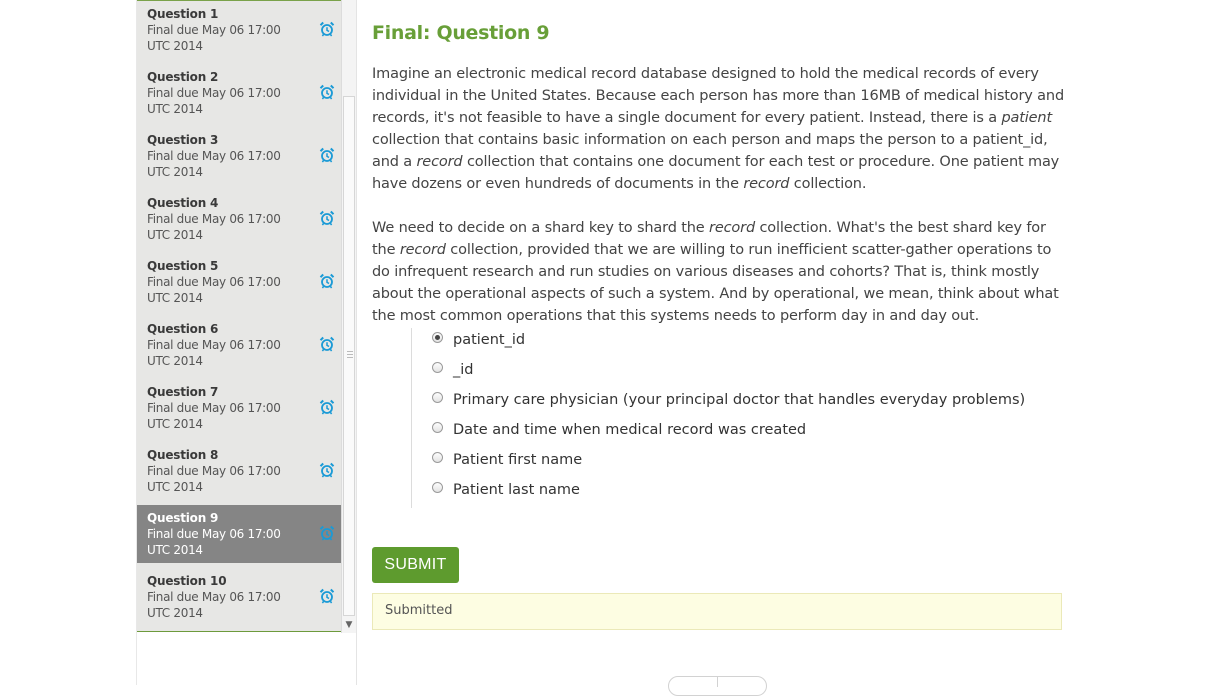 The image size is (1211, 696). What do you see at coordinates (183, 518) in the screenshot?
I see `sidebar-item-title: Question 9` at bounding box center [183, 518].